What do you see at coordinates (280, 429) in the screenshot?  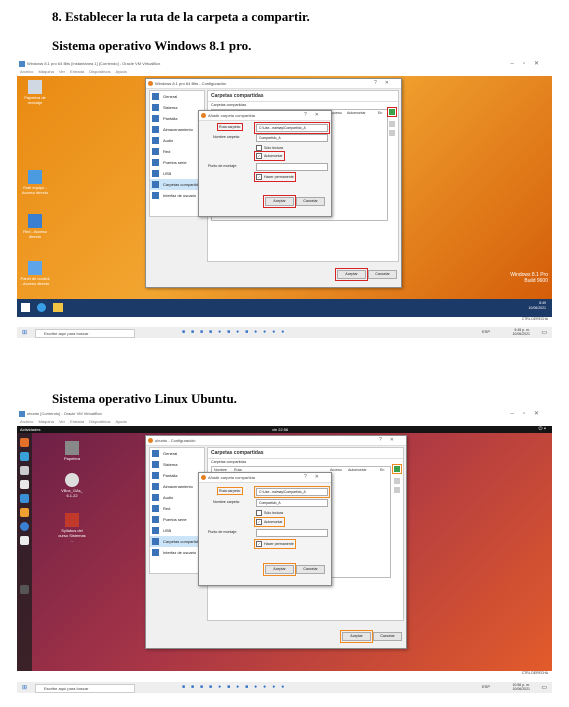 I see `ub-top-clock: vie 22:56` at bounding box center [280, 429].